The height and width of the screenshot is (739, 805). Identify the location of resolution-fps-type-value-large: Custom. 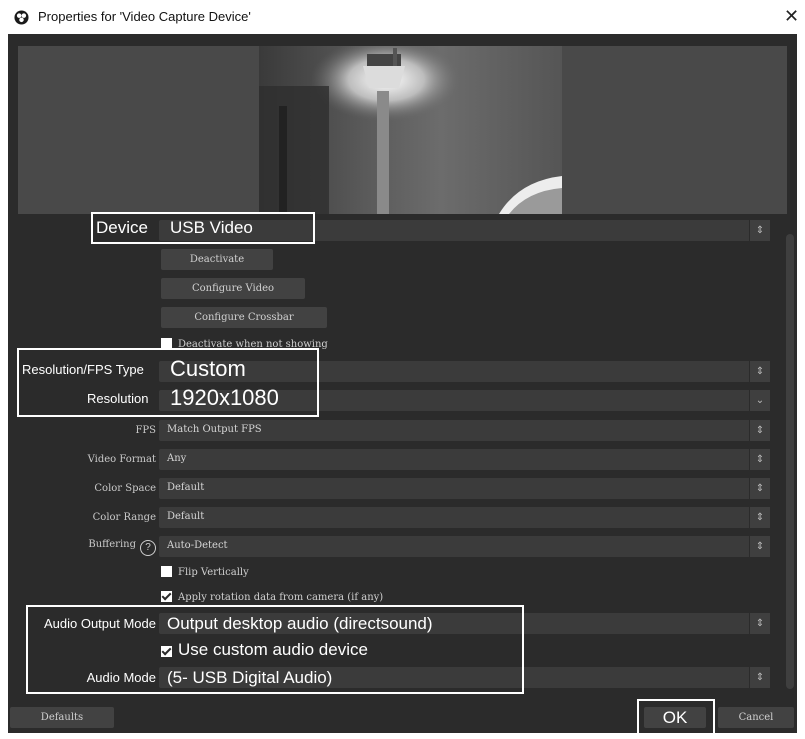
(208, 368).